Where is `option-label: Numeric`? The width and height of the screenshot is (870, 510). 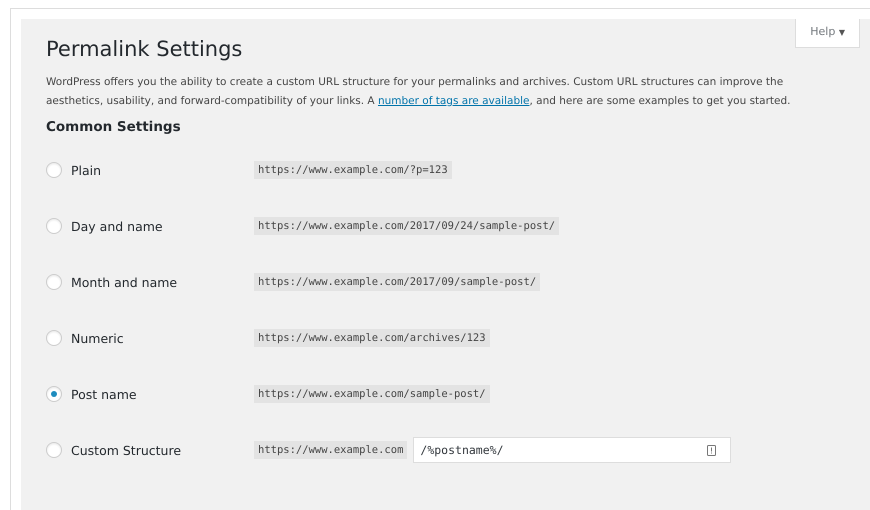 option-label: Numeric is located at coordinates (97, 338).